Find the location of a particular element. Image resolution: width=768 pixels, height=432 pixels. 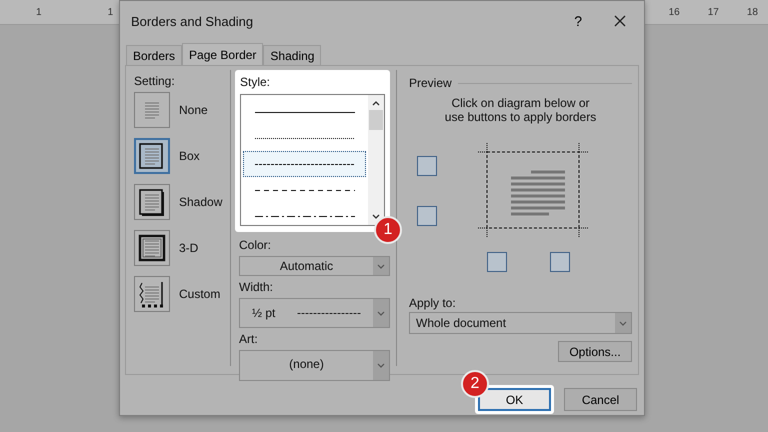

ruler-number: 18 is located at coordinates (752, 12).